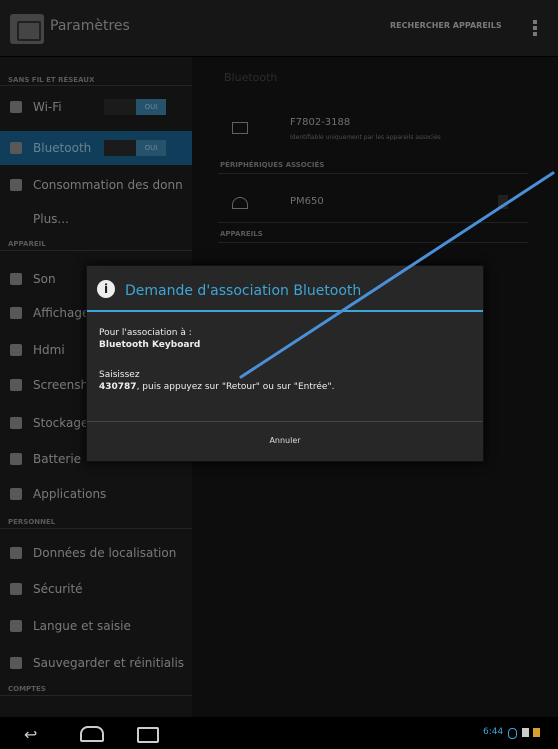  I want to click on wifi-status-icon, so click(512, 733).